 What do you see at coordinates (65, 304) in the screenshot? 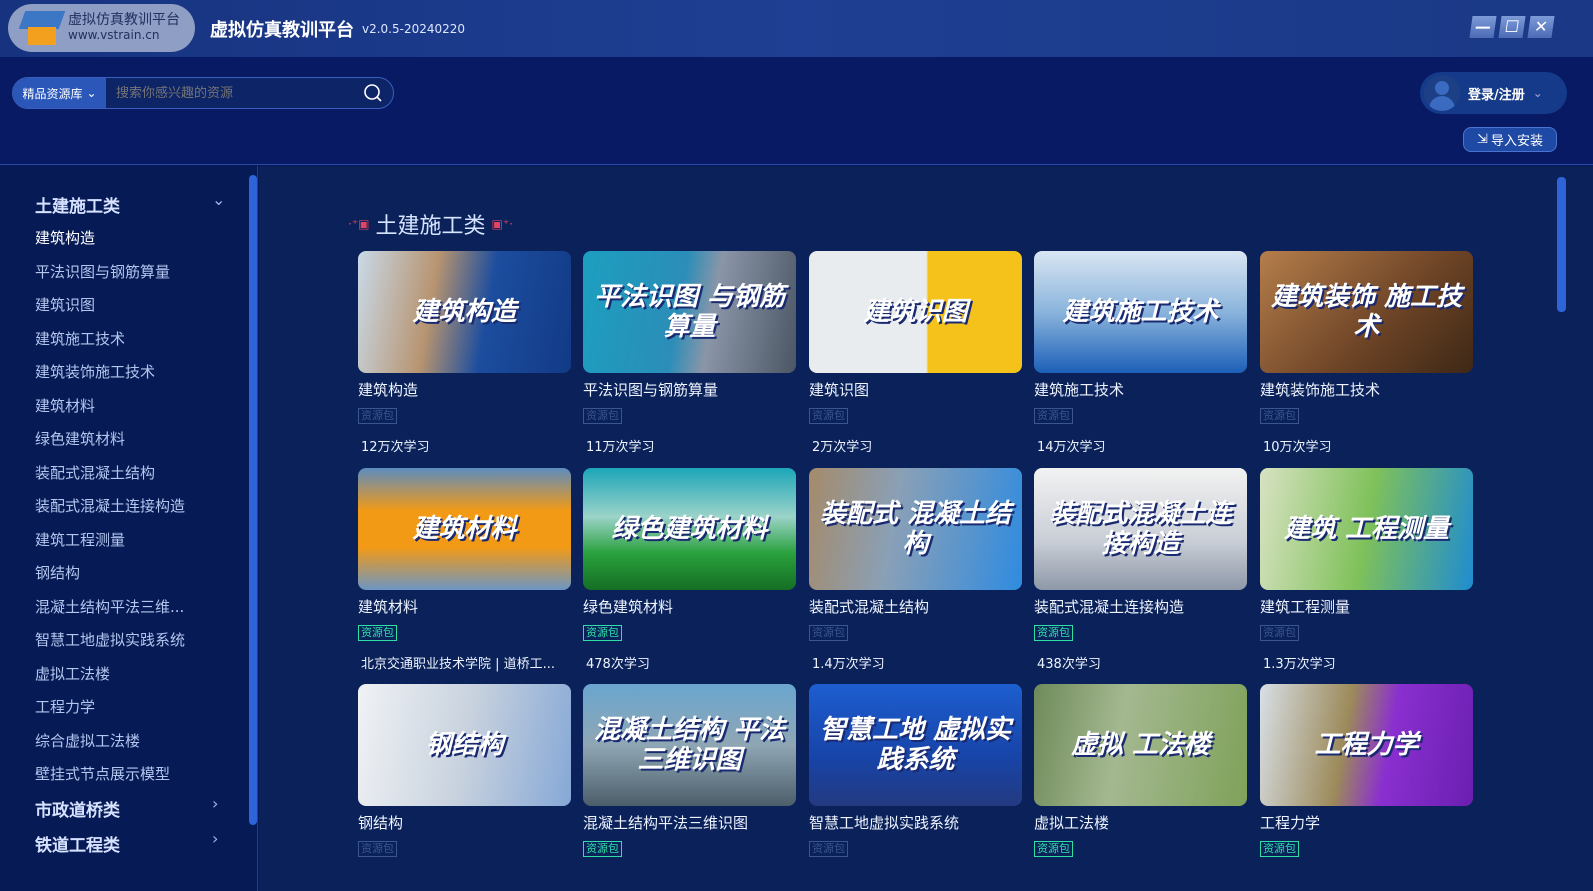
I see `sidebar-item: 建筑识图` at bounding box center [65, 304].